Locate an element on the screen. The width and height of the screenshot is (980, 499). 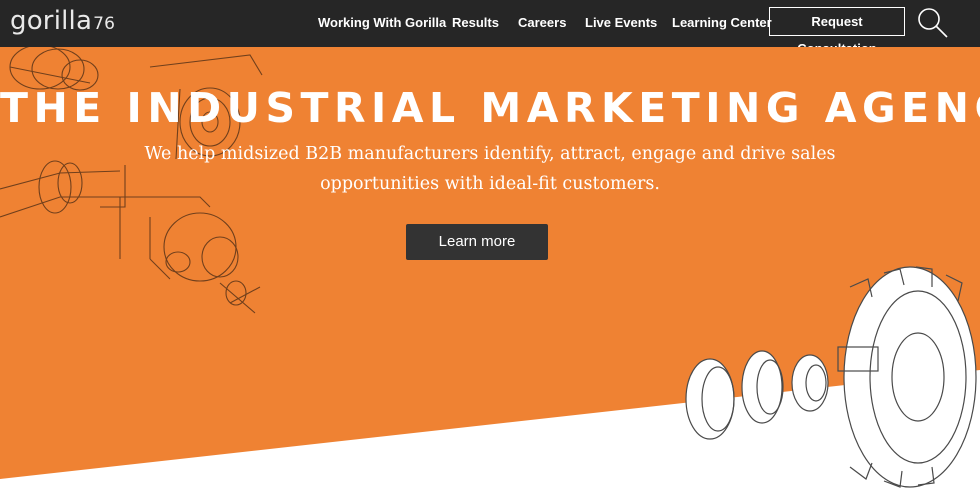
search-icon is located at coordinates (933, 23).